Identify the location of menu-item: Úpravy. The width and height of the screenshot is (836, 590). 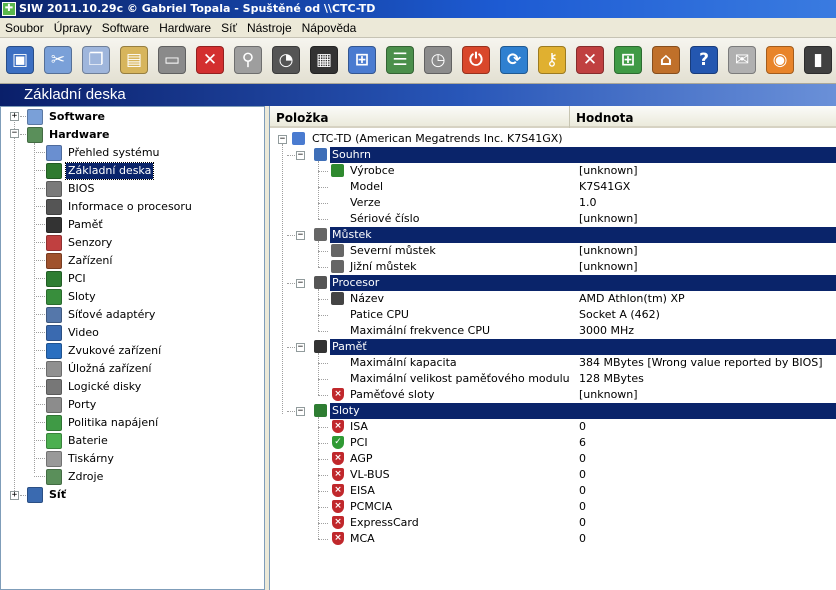
(73, 28).